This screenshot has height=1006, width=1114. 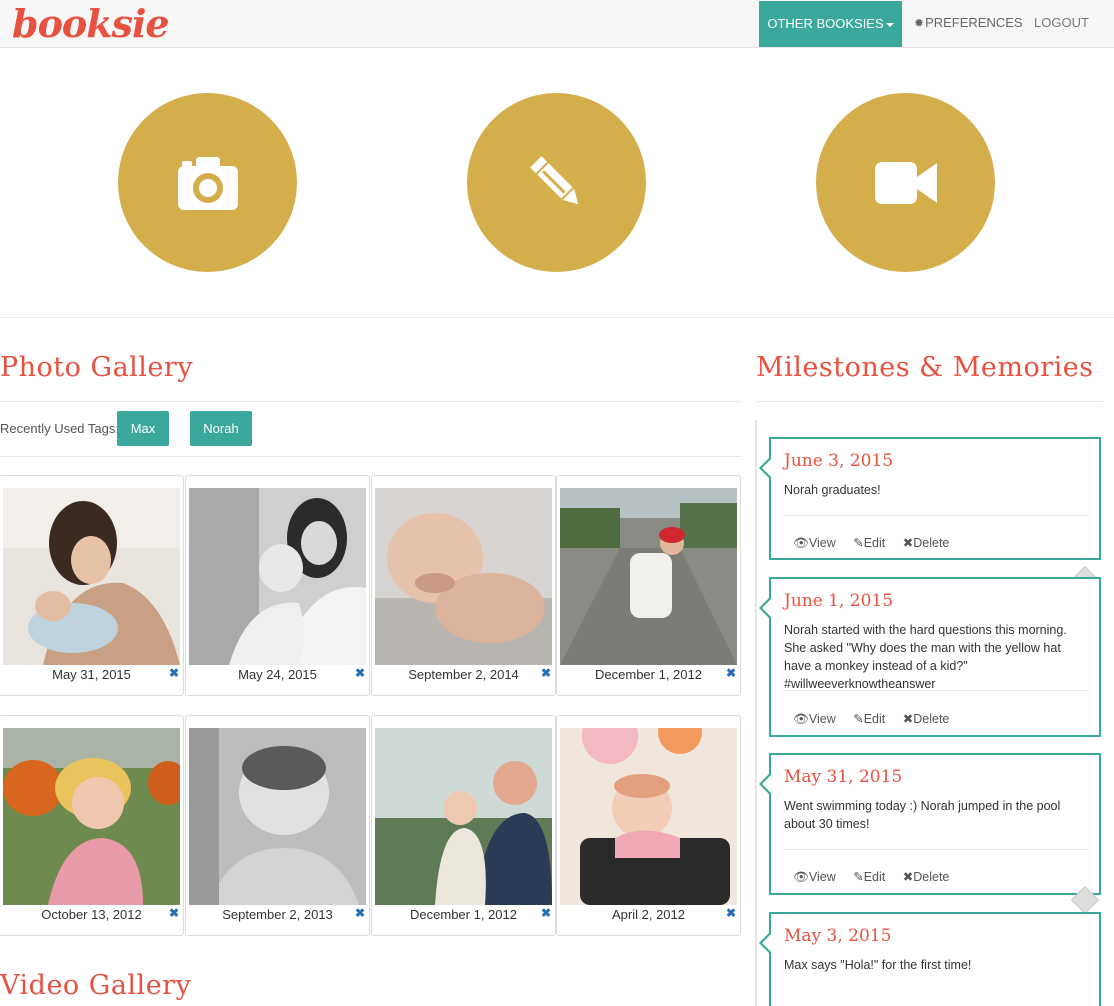 What do you see at coordinates (919, 23) in the screenshot?
I see `gear-icon: ✹` at bounding box center [919, 23].